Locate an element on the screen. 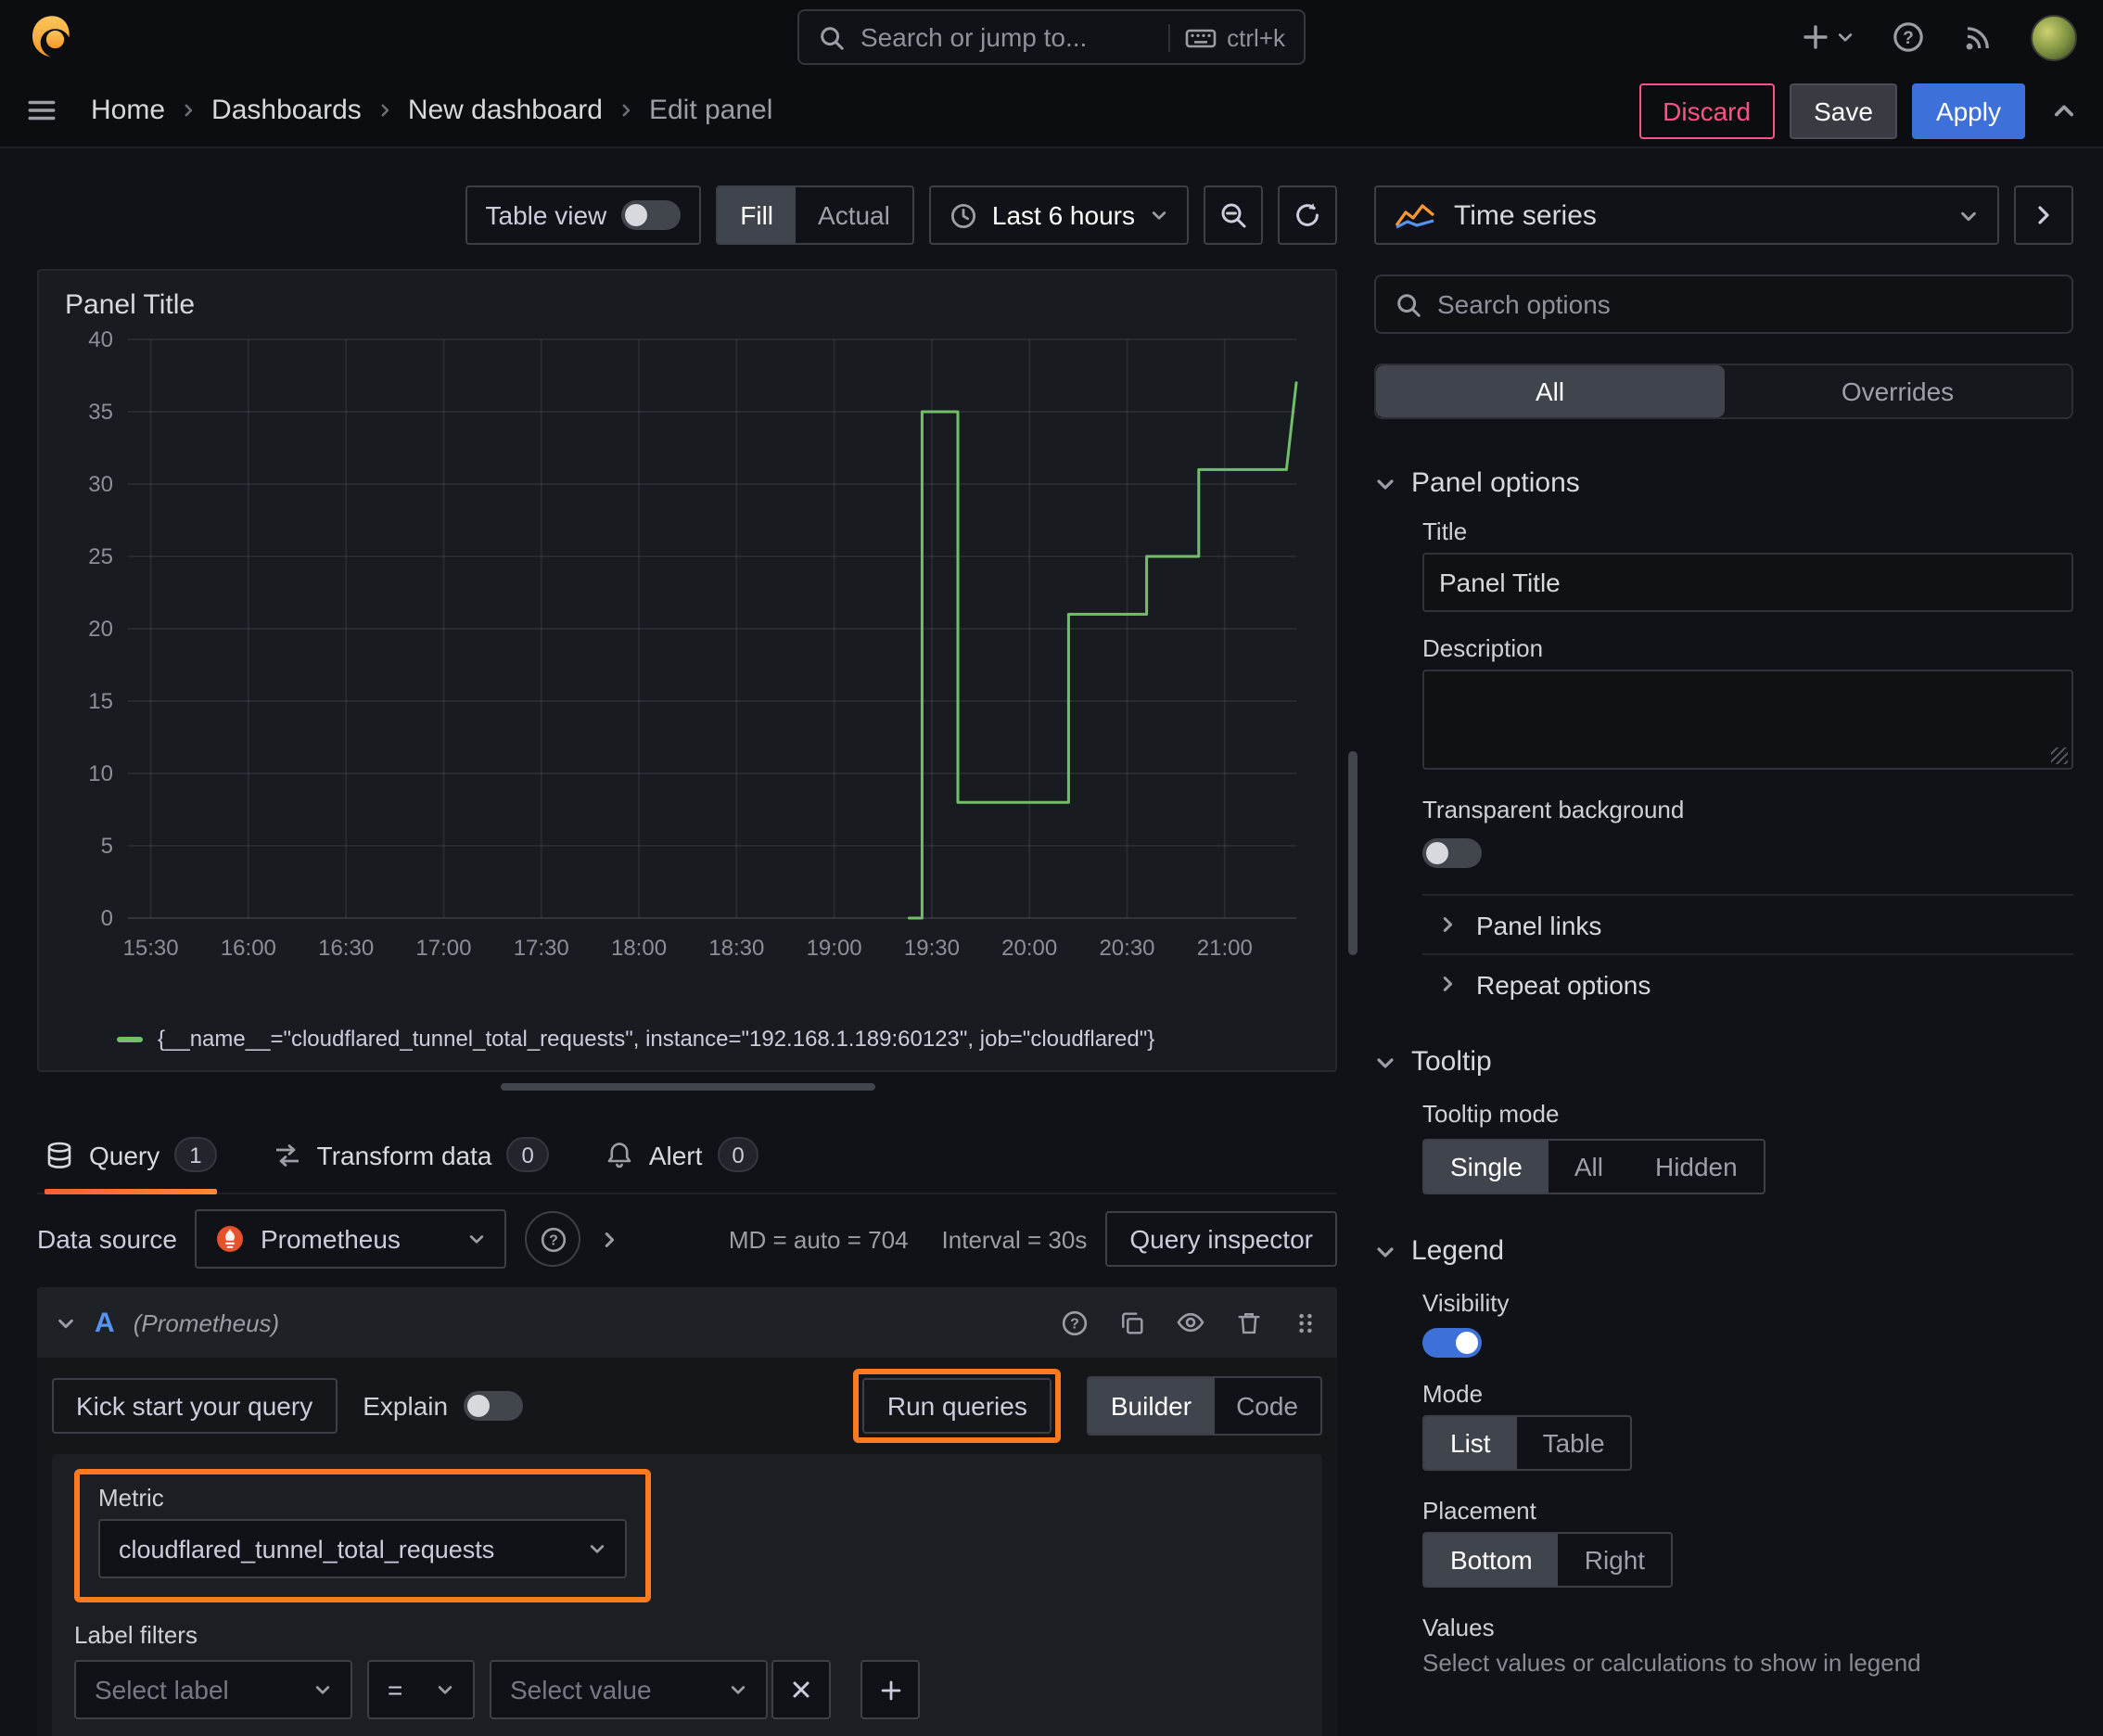 The width and height of the screenshot is (2103, 1736). legend-placement-bottom: Bottom is located at coordinates (1491, 1560).